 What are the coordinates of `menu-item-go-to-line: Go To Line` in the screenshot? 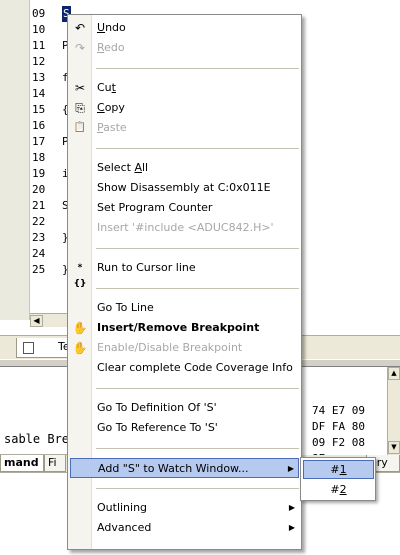 It's located at (184, 308).